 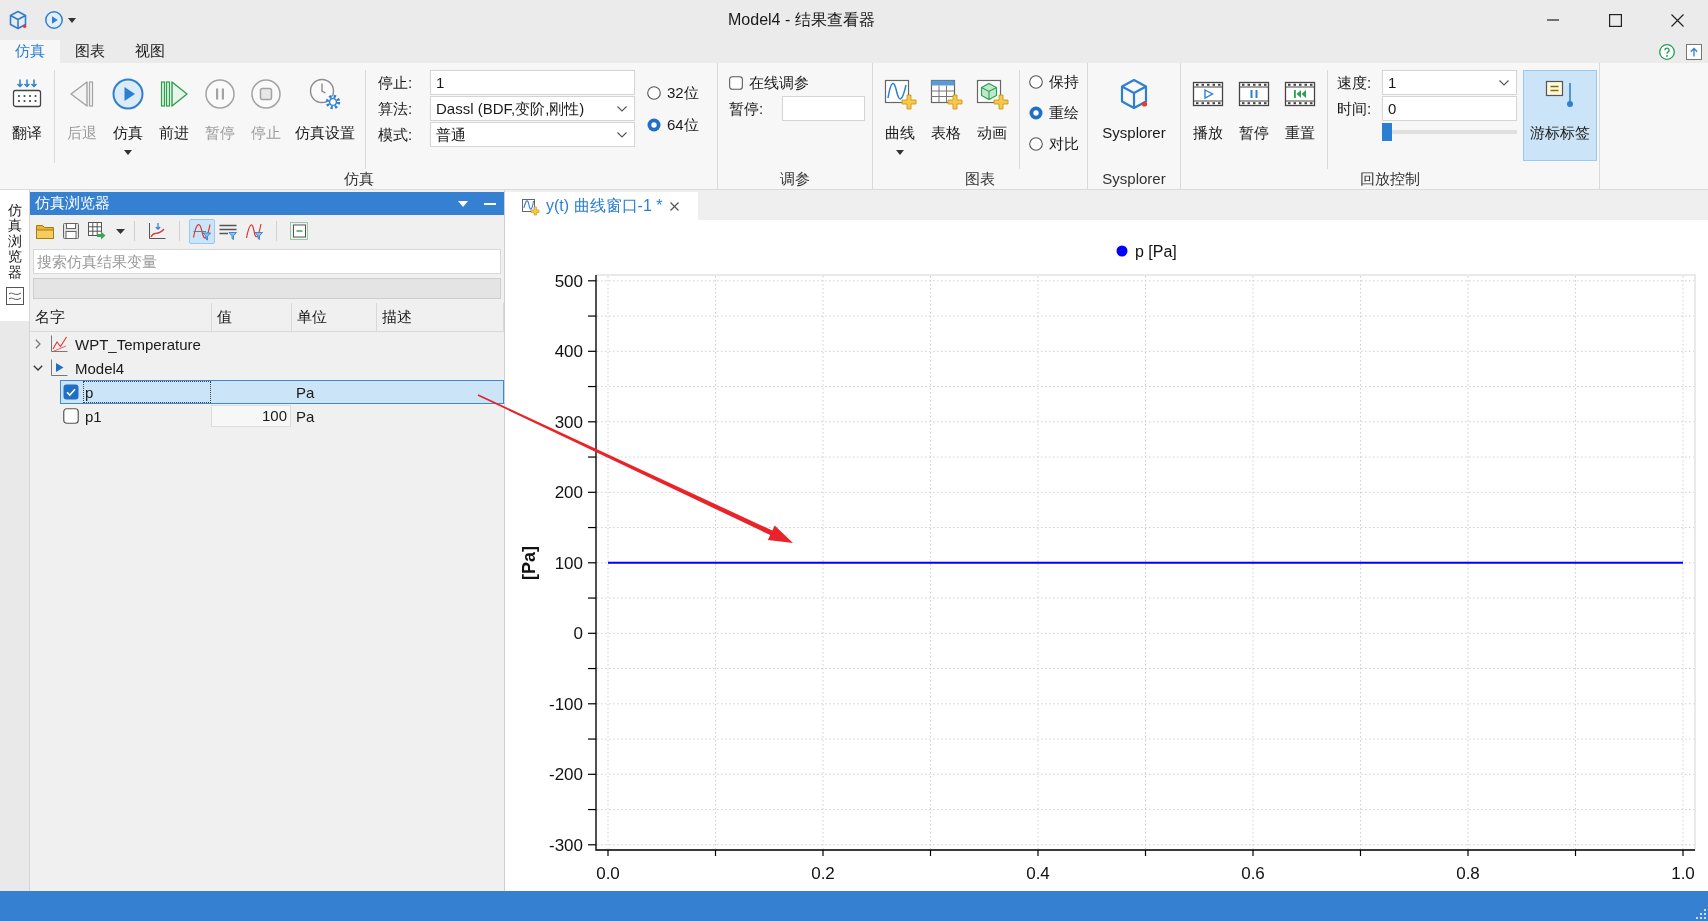 What do you see at coordinates (150, 51) in the screenshot?
I see `ribbon-tab: 视图` at bounding box center [150, 51].